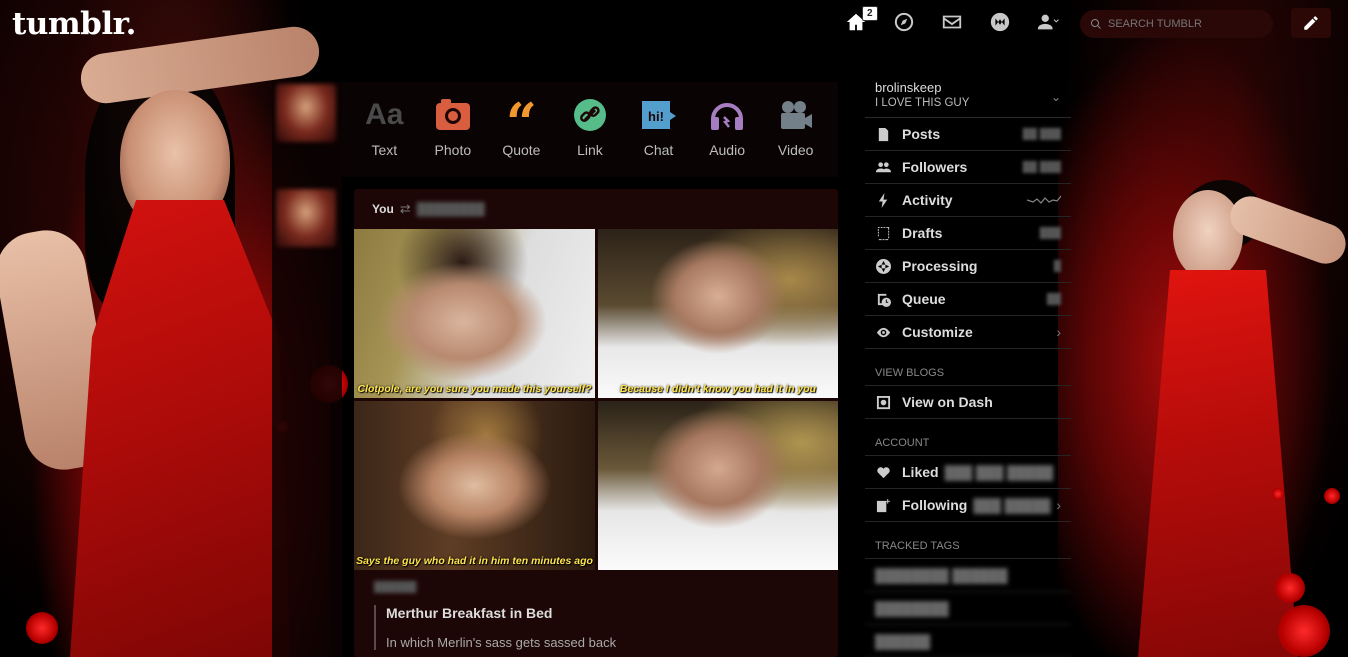 The height and width of the screenshot is (657, 1348). I want to click on sidebar-item-label: Followers, so click(935, 167).